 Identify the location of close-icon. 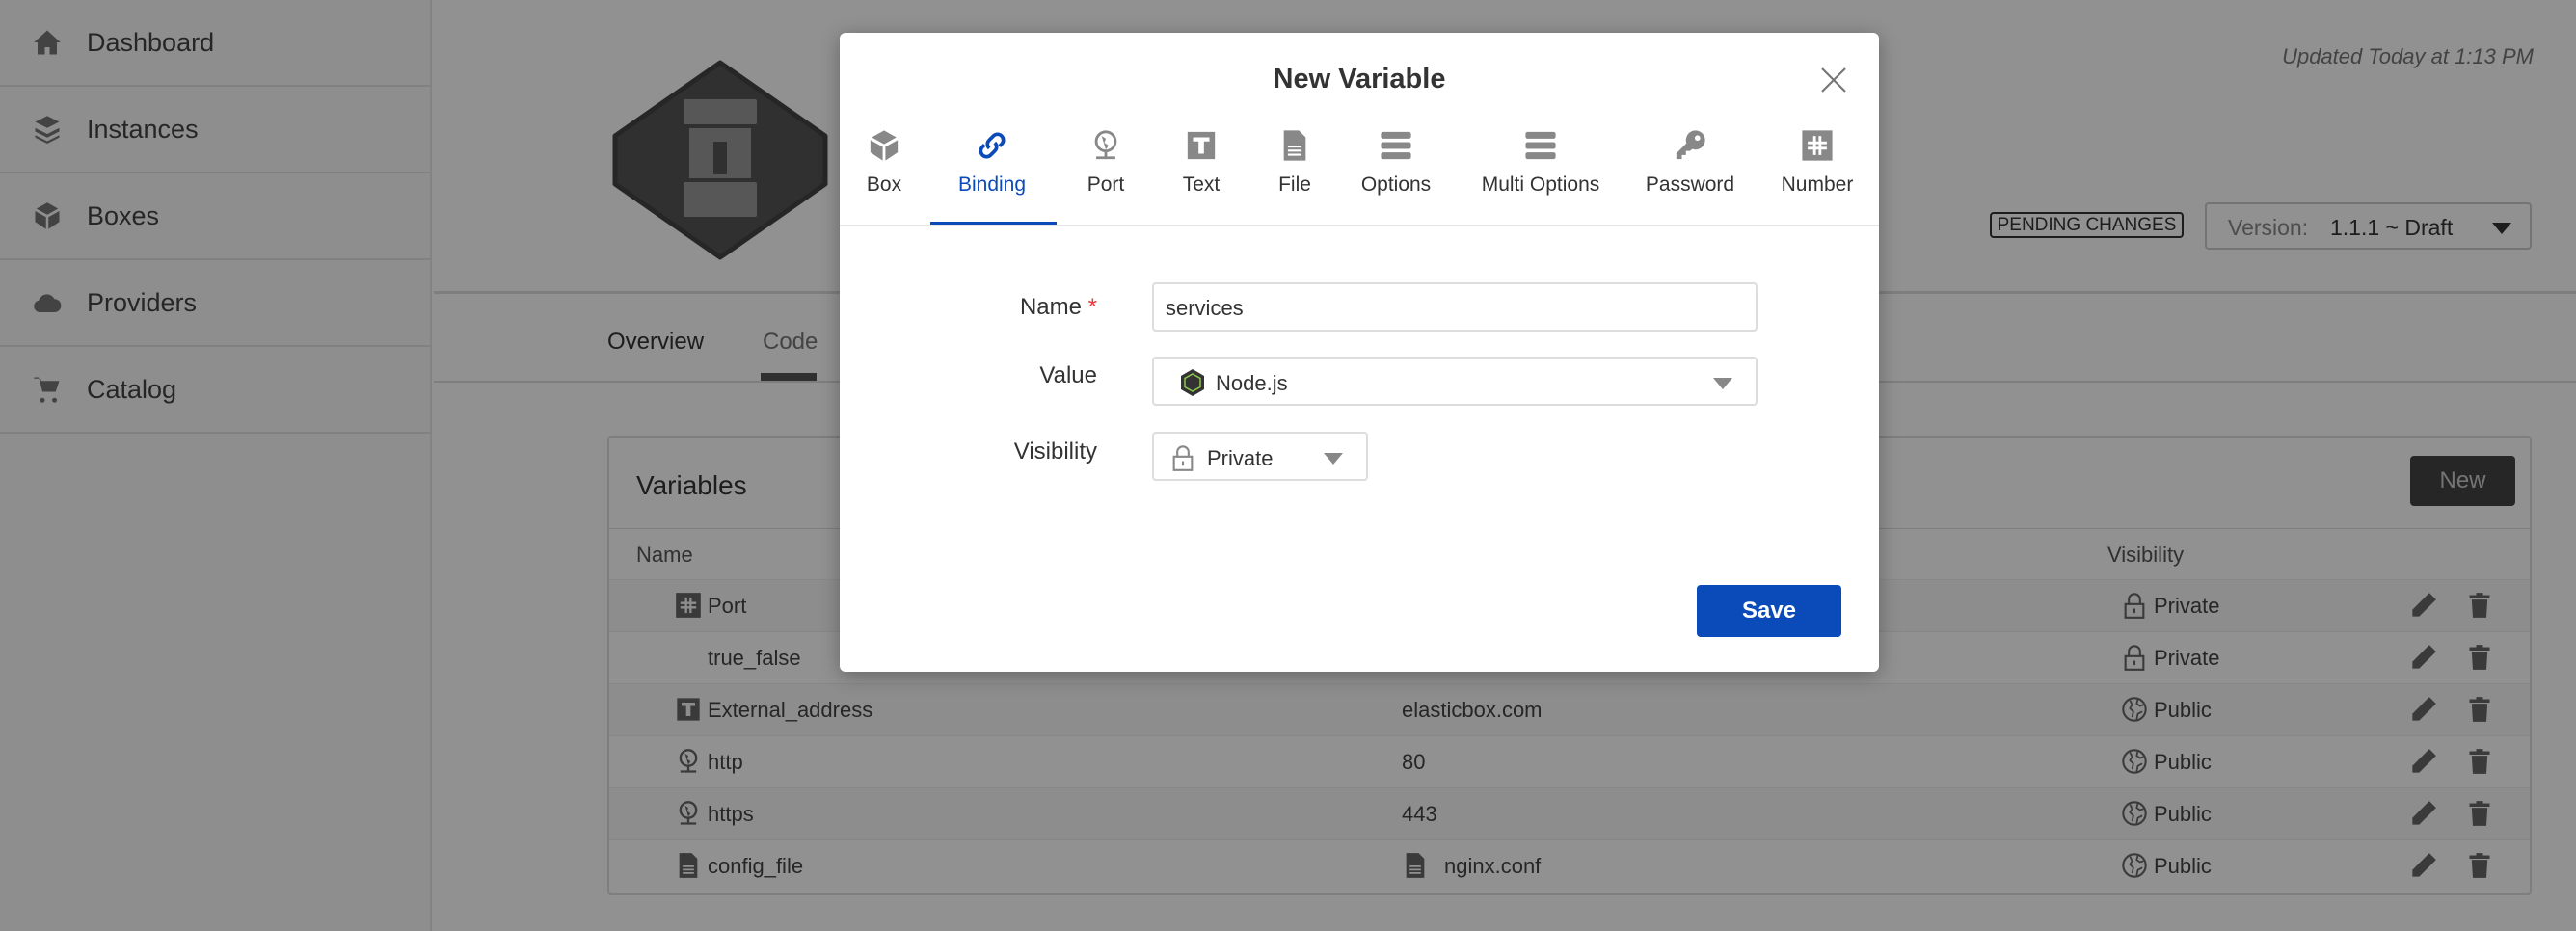
(1834, 80).